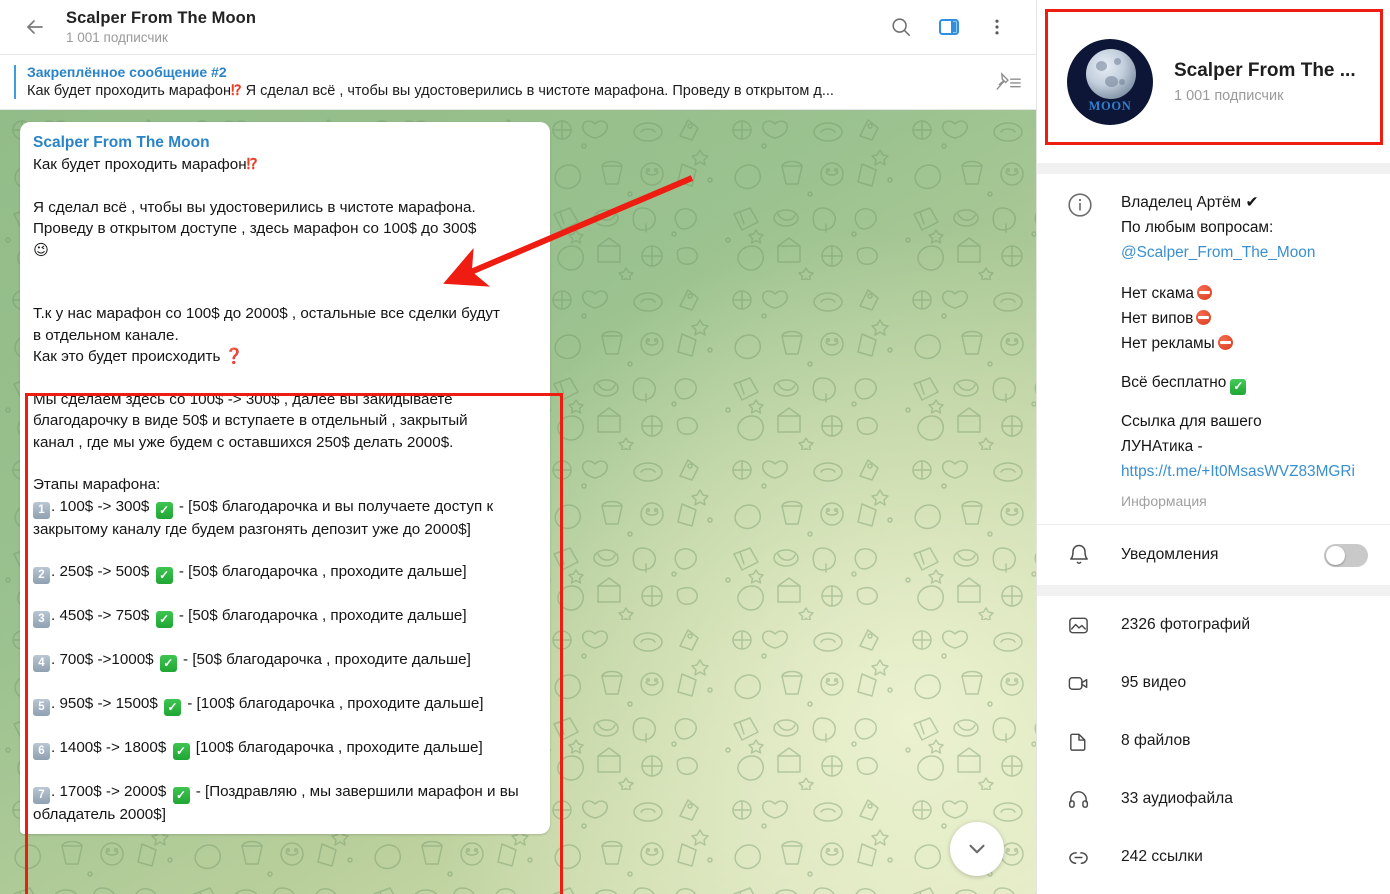  Describe the element at coordinates (1186, 624) in the screenshot. I see `photos-label: 2326 фотографий` at that location.